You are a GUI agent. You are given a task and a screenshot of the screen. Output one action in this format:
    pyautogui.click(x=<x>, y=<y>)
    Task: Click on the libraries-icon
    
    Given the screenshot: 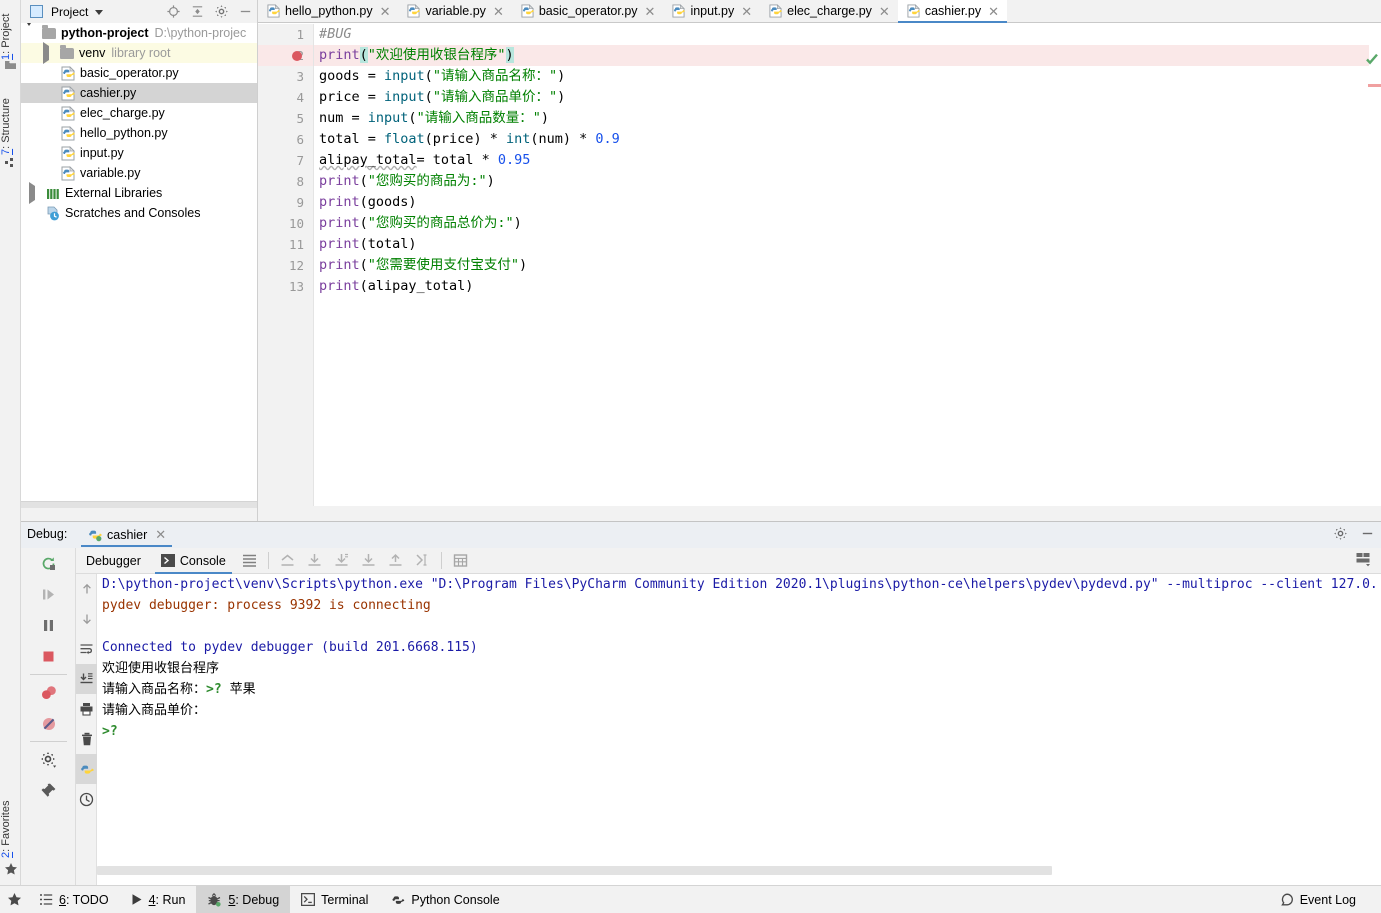 What is the action you would take?
    pyautogui.click(x=53, y=193)
    